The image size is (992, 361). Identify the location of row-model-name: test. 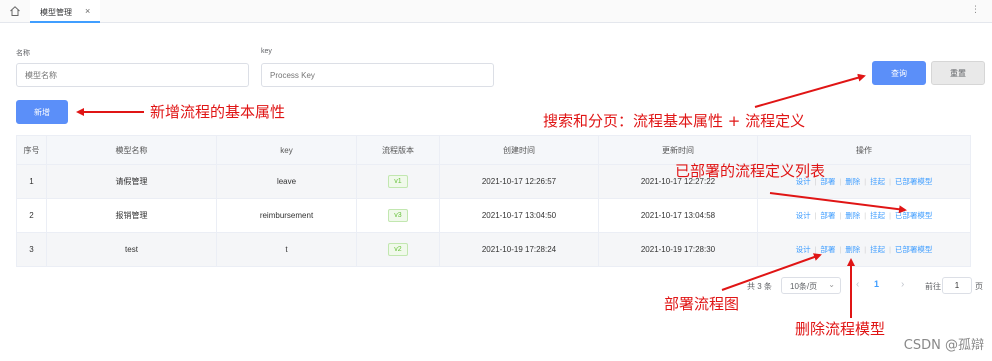
(131, 249).